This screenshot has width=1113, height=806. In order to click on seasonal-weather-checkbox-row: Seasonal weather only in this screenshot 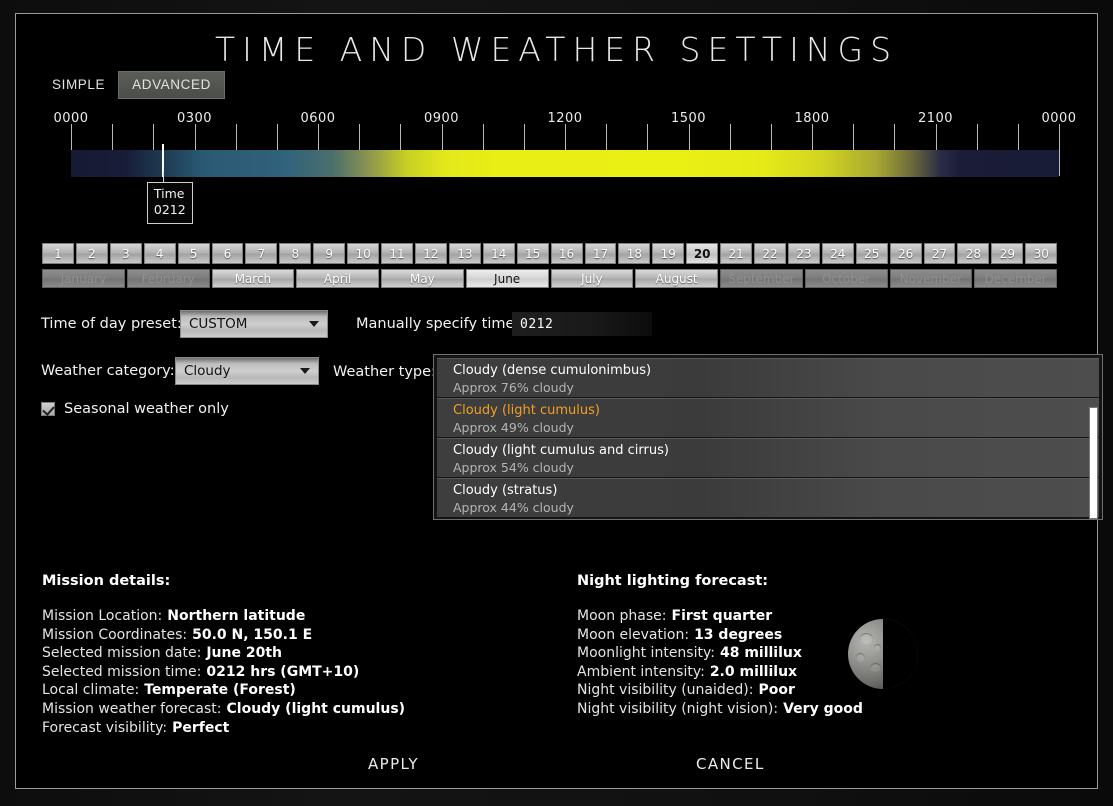, I will do `click(135, 409)`.